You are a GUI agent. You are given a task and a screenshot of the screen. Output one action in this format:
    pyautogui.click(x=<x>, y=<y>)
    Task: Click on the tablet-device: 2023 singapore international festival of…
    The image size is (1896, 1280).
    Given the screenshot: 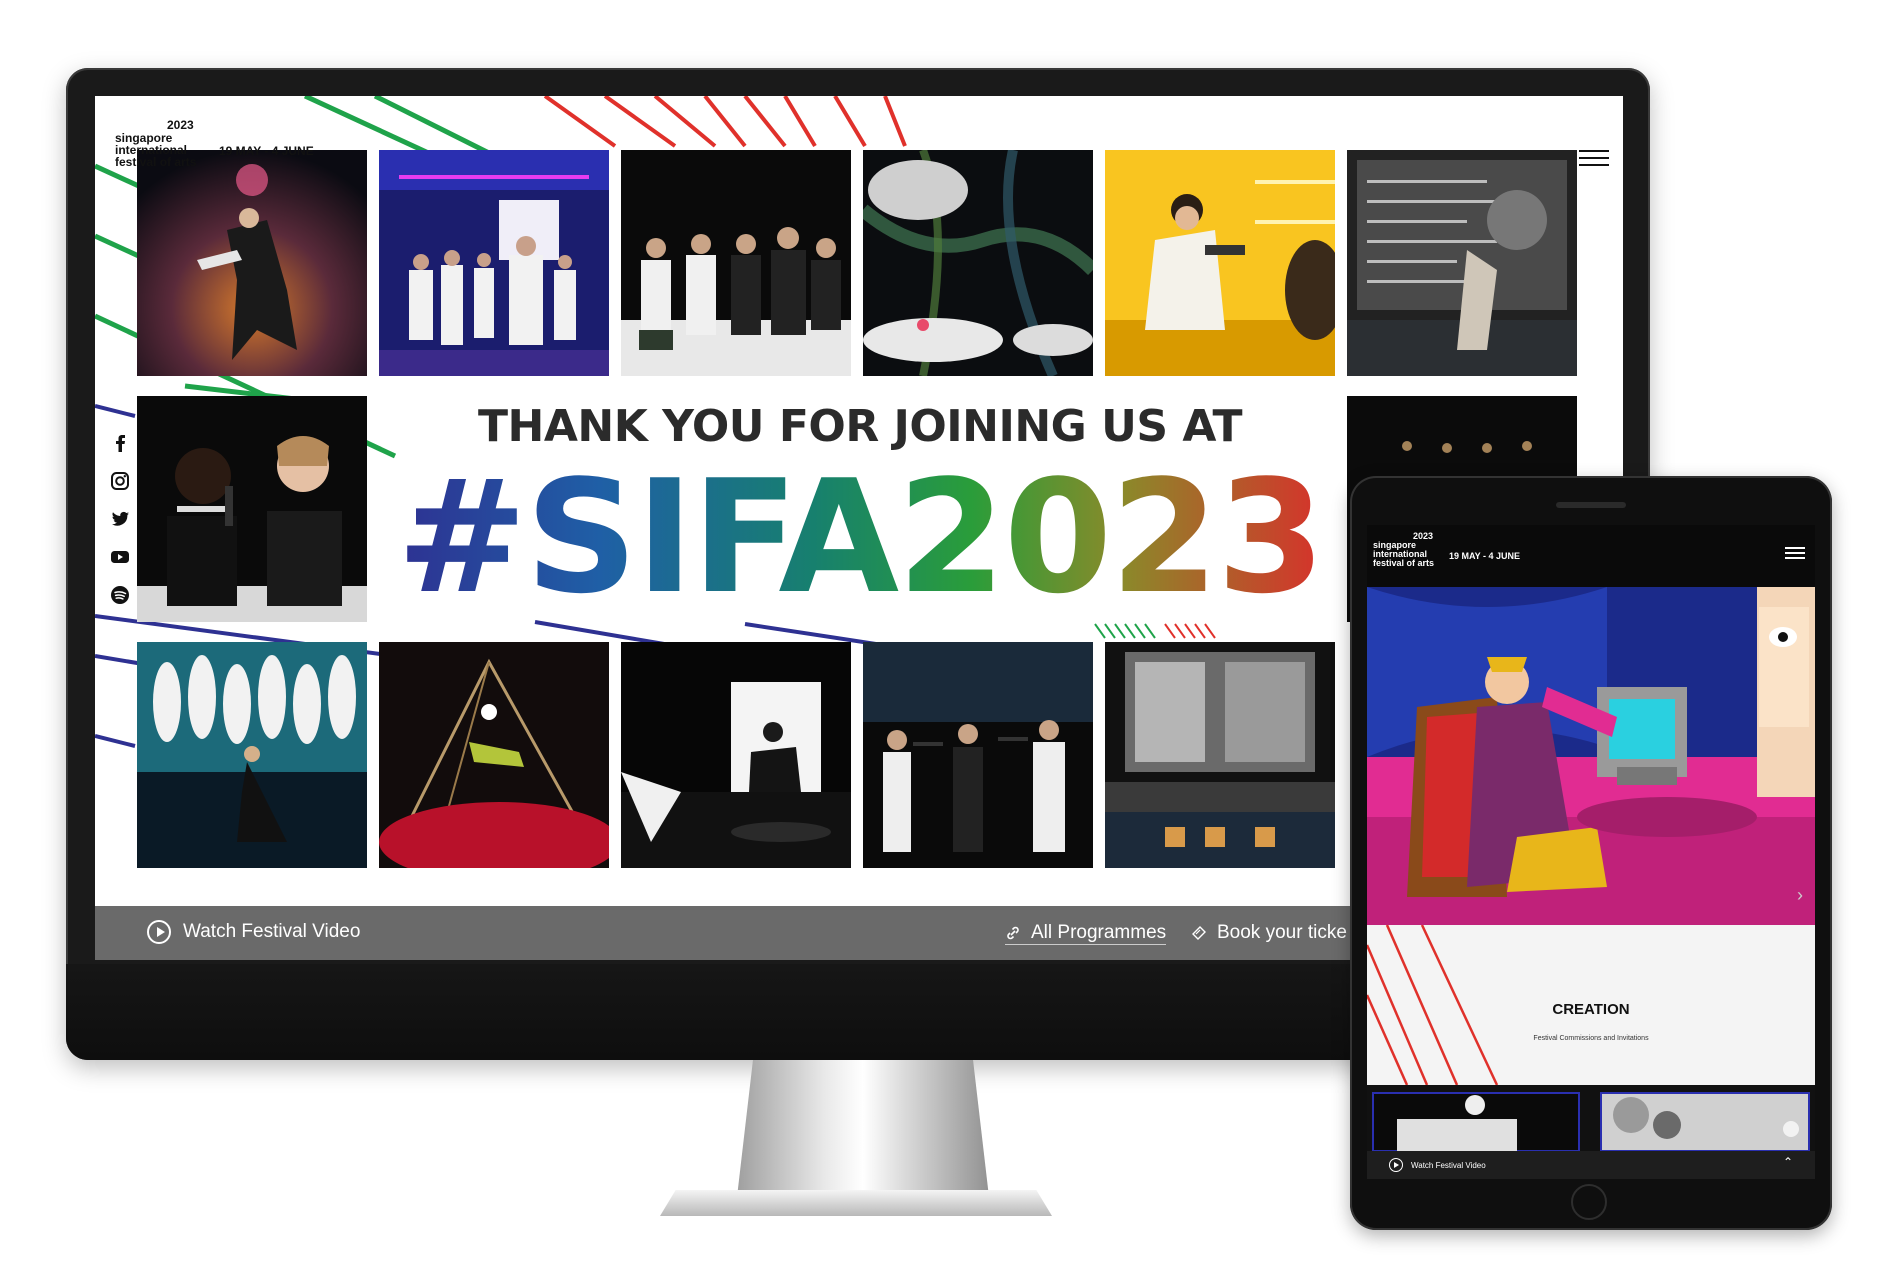 What is the action you would take?
    pyautogui.click(x=1591, y=853)
    